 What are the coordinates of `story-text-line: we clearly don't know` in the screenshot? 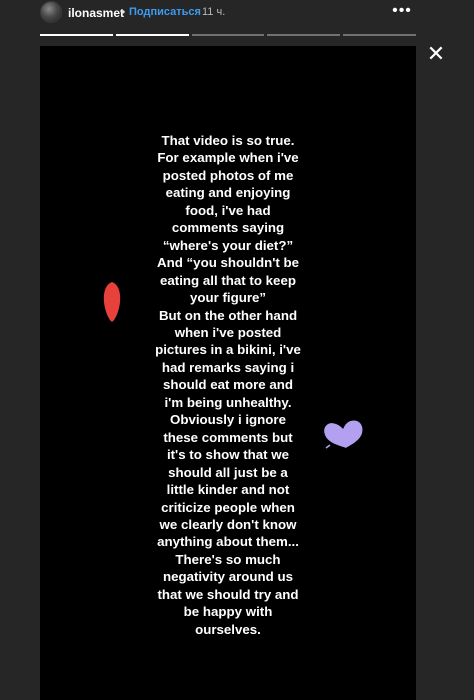 It's located at (228, 524).